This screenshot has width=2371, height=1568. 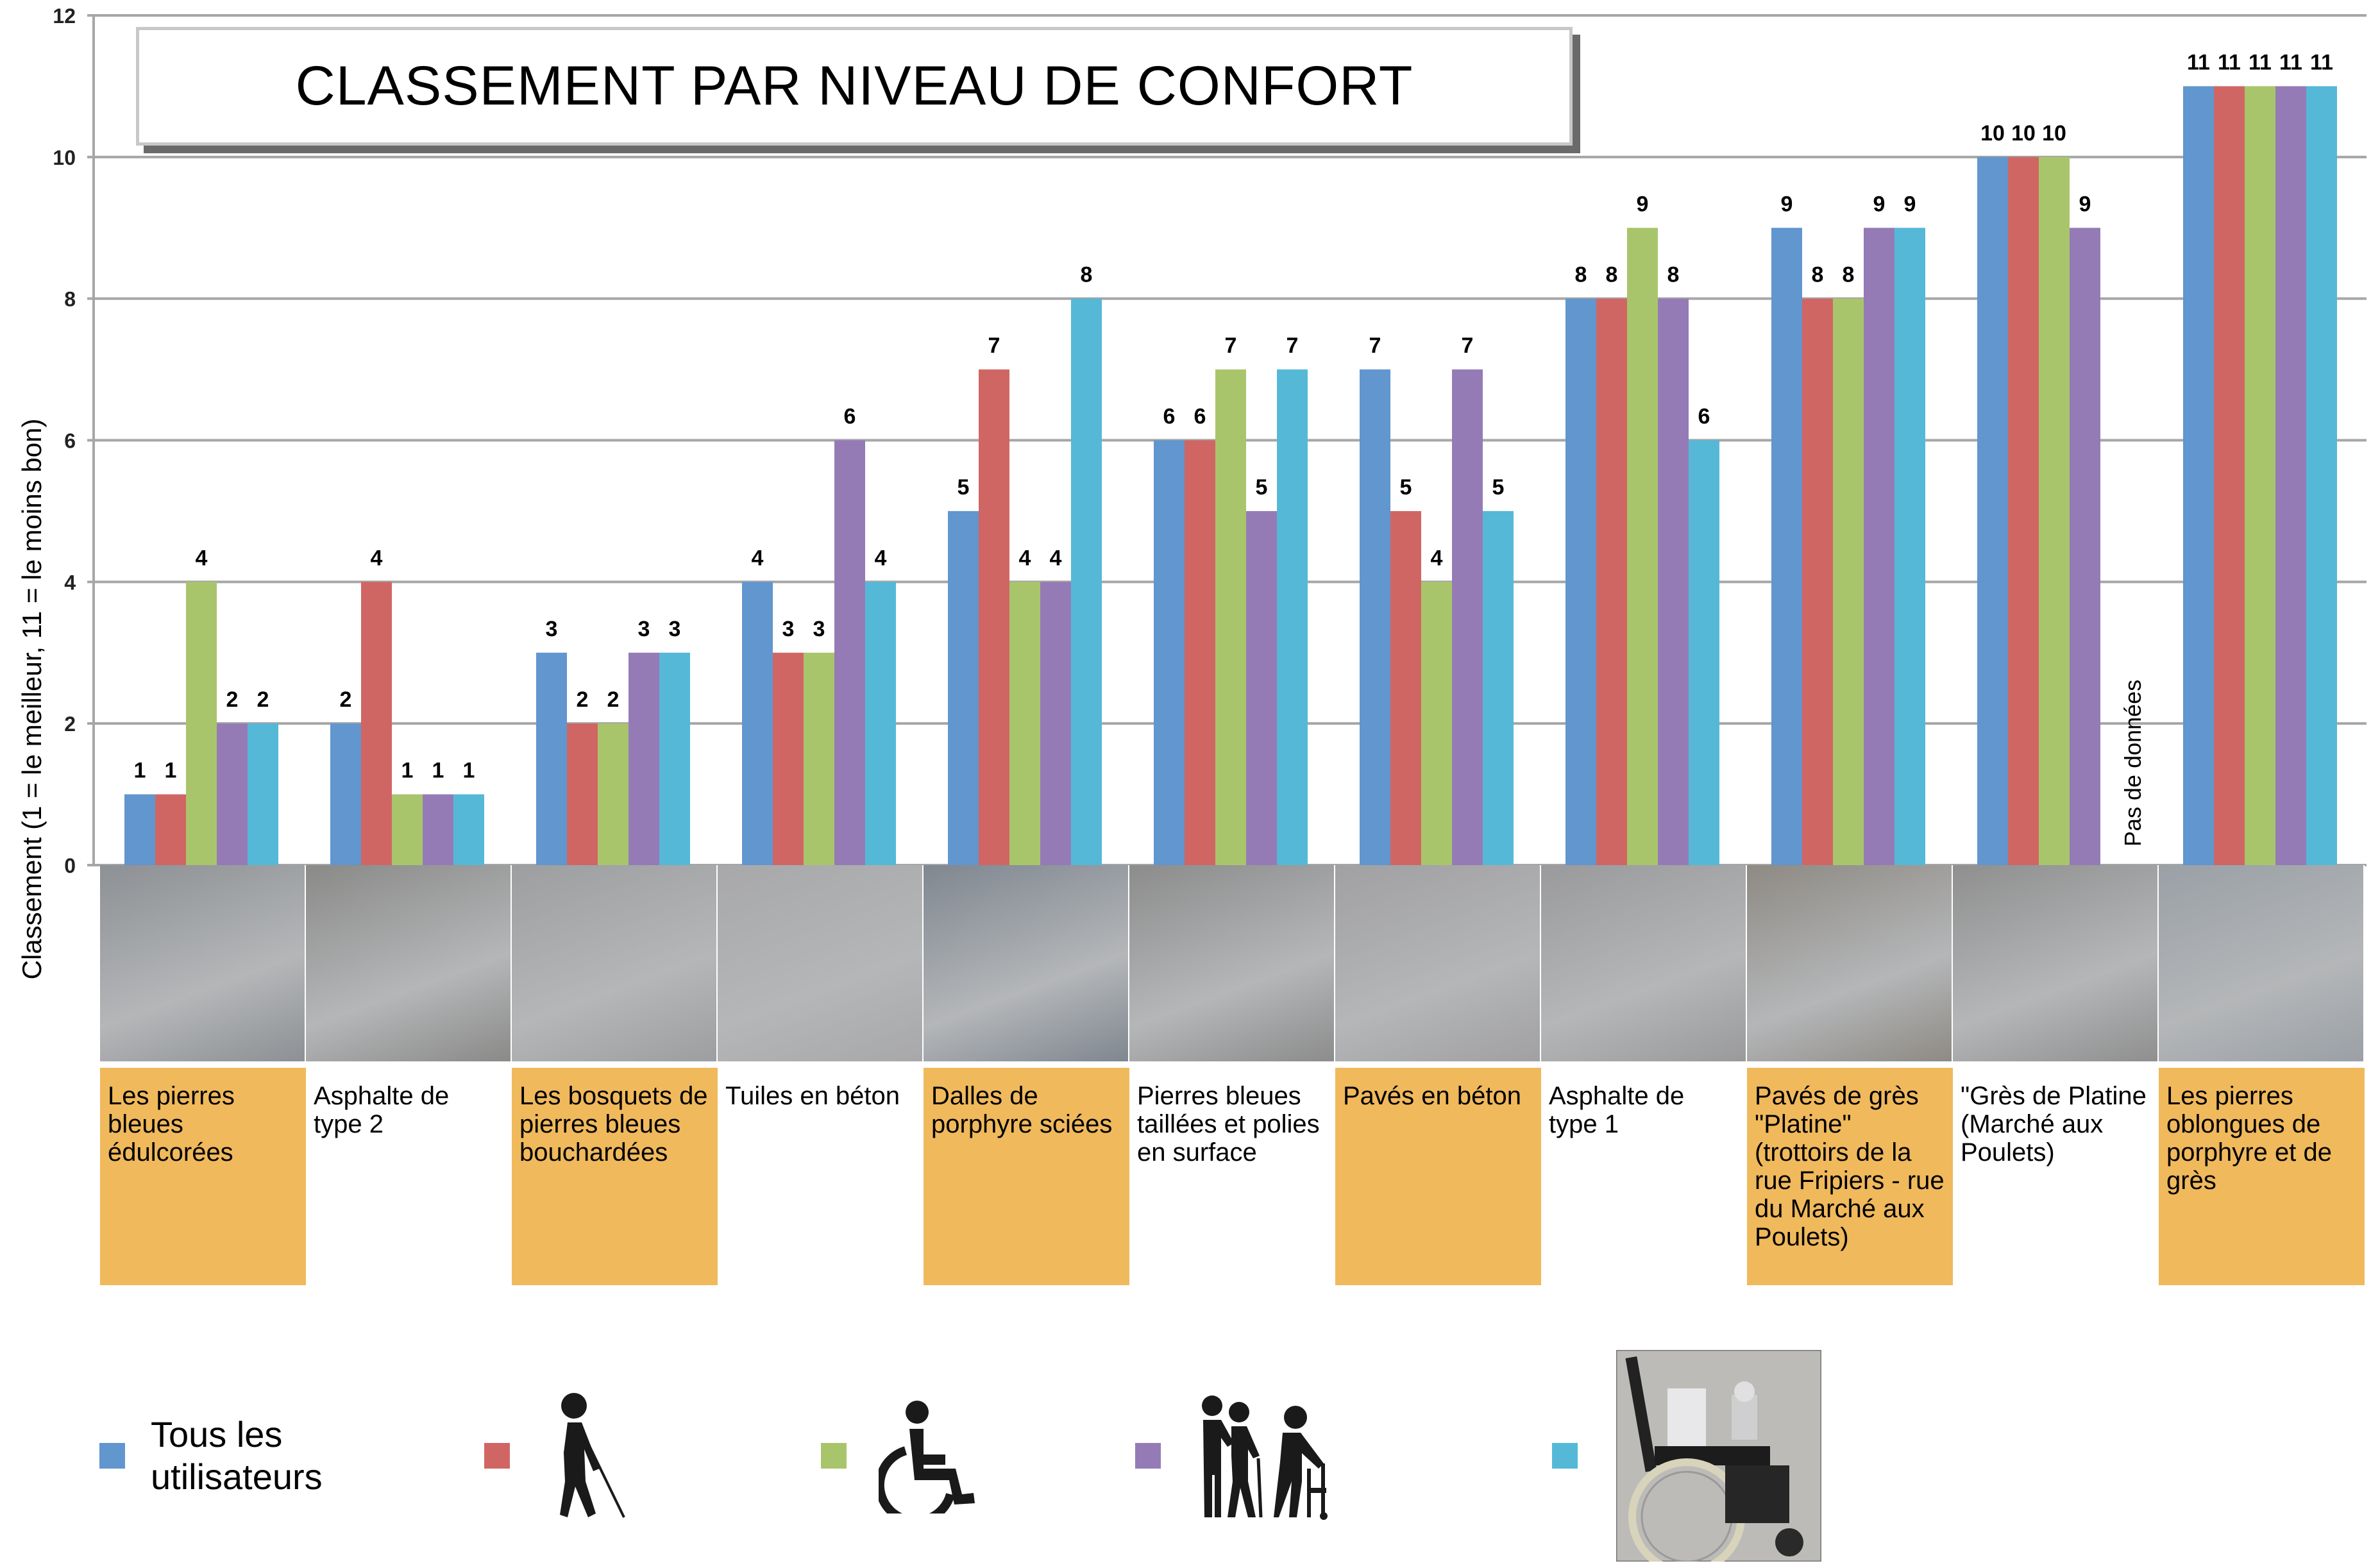 What do you see at coordinates (70, 865) in the screenshot?
I see `y-tick-label: 0` at bounding box center [70, 865].